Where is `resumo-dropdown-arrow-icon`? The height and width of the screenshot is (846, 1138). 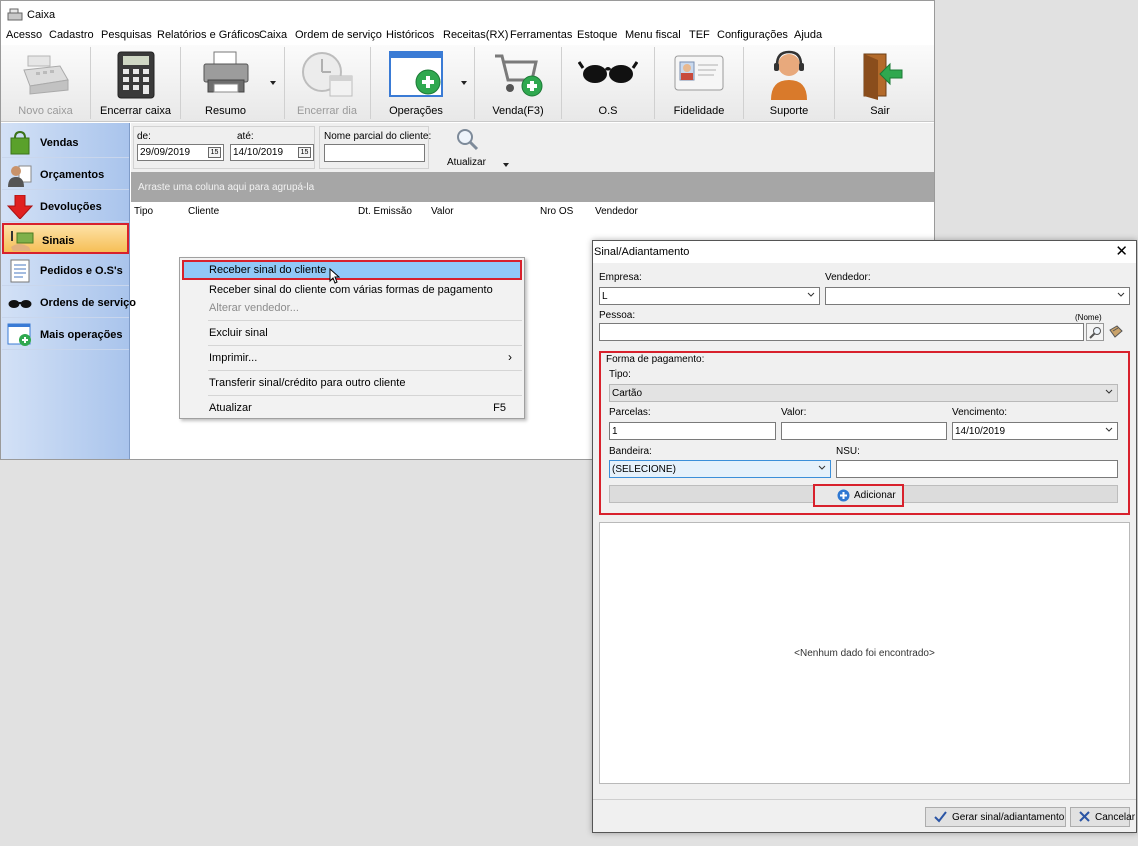 resumo-dropdown-arrow-icon is located at coordinates (273, 83).